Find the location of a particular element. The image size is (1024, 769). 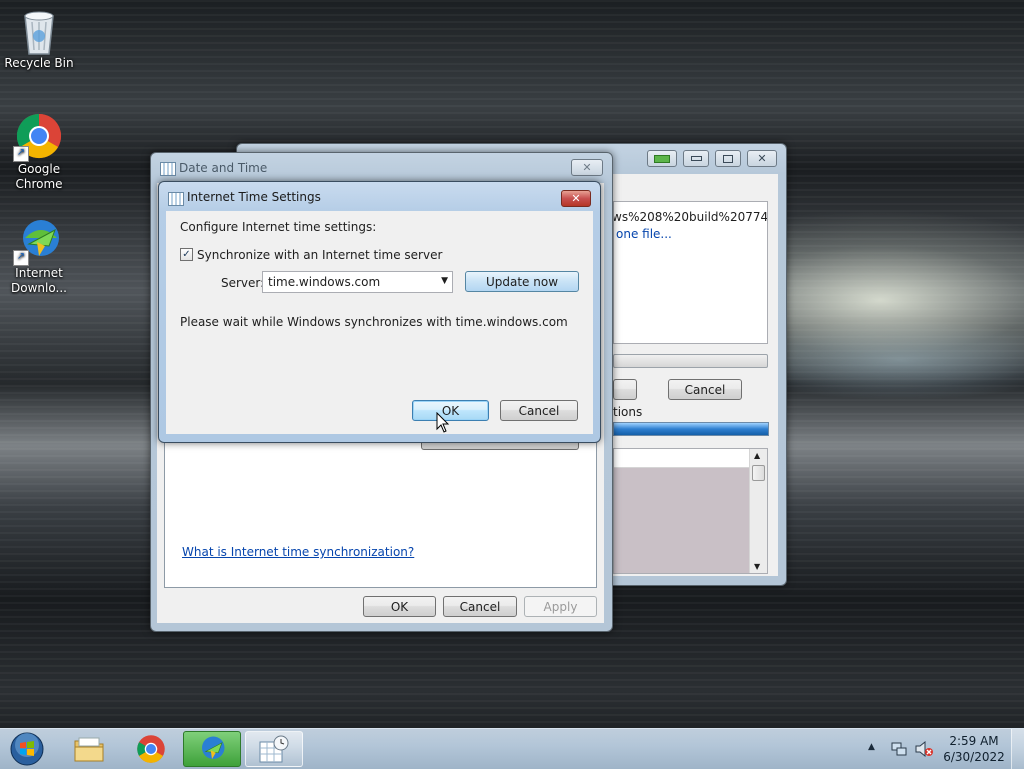

scroll-up-icon: ▲ is located at coordinates (757, 455).